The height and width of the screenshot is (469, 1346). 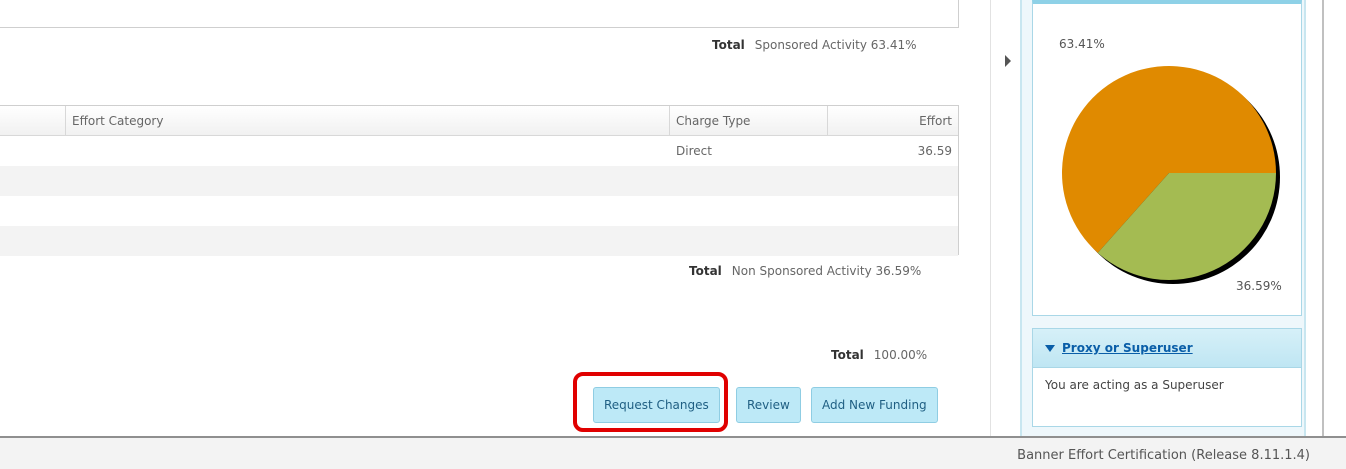 What do you see at coordinates (900, 355) in the screenshot?
I see `overall-total-value: 100.00%` at bounding box center [900, 355].